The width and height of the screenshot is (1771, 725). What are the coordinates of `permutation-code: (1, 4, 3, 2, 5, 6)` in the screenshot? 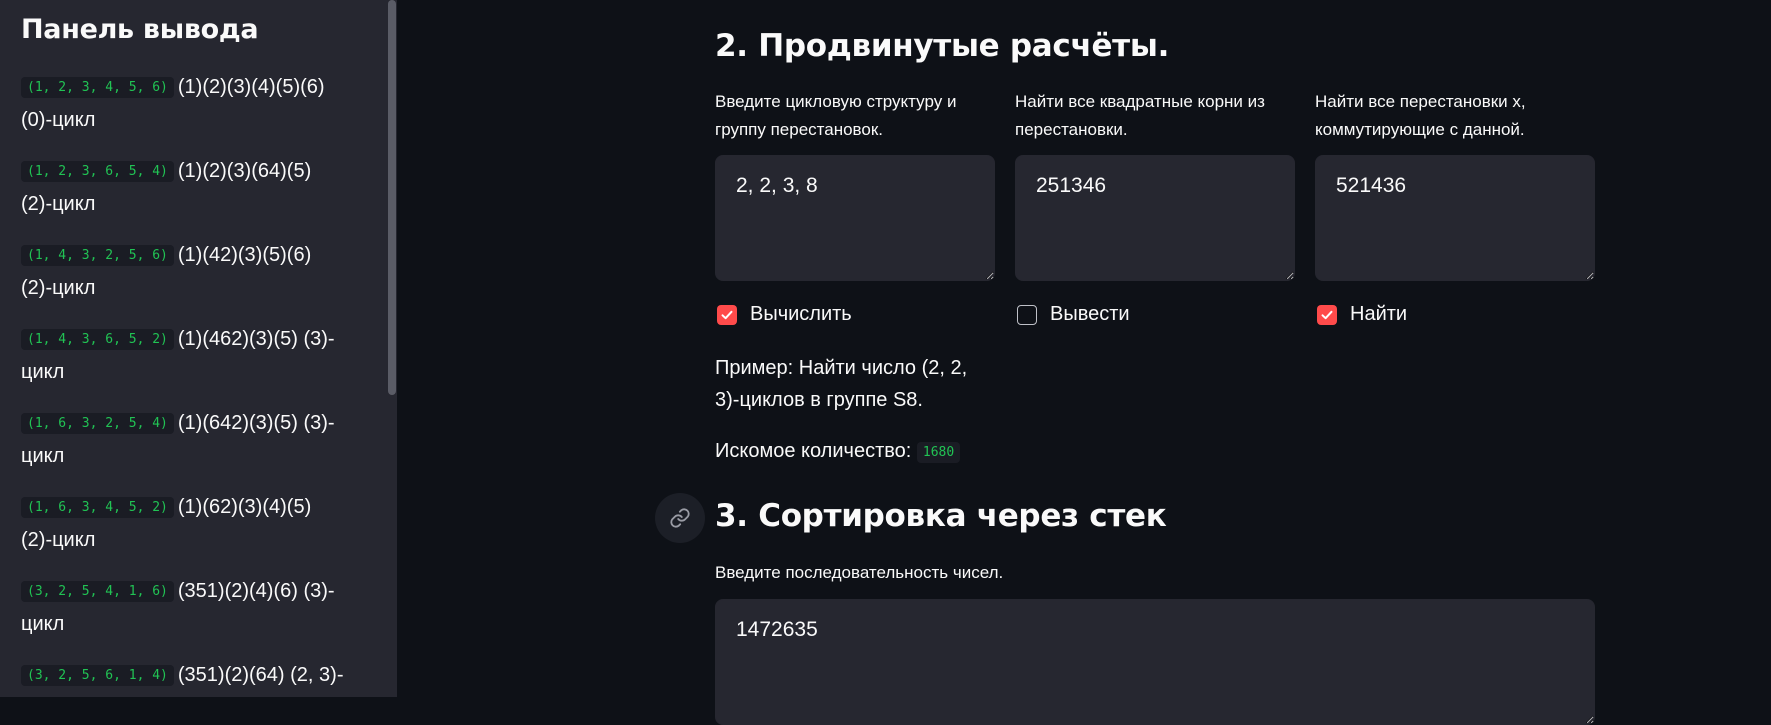 It's located at (97, 255).